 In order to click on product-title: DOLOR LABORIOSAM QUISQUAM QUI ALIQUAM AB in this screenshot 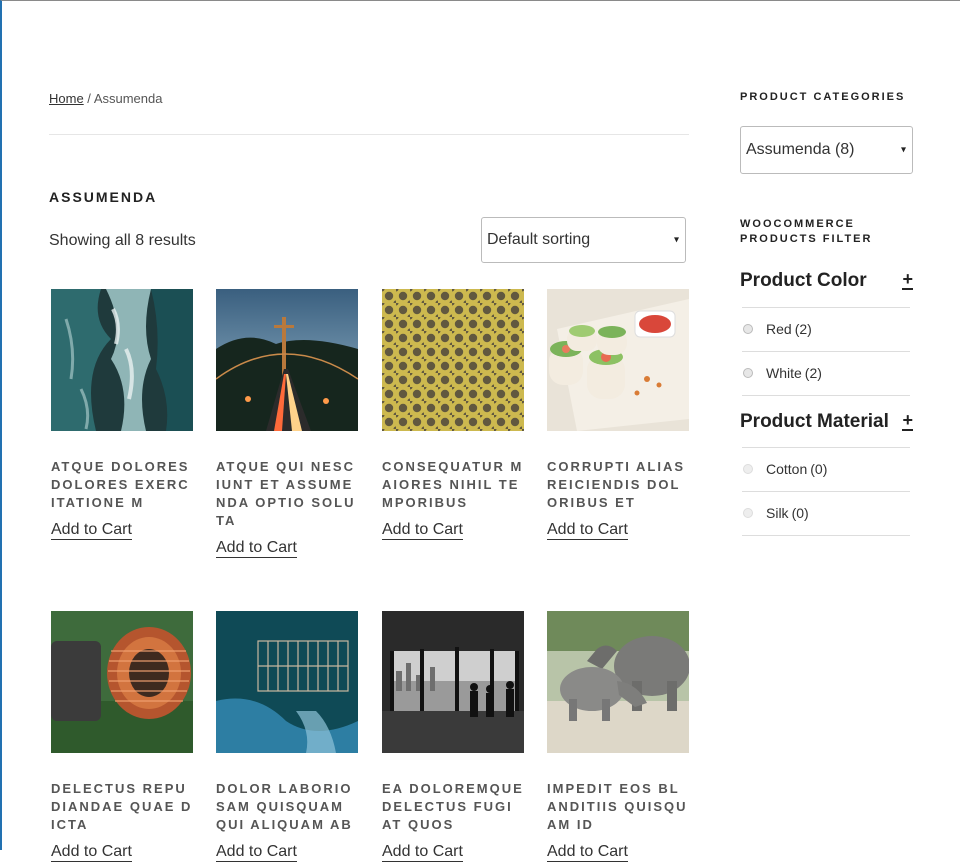, I will do `click(287, 807)`.